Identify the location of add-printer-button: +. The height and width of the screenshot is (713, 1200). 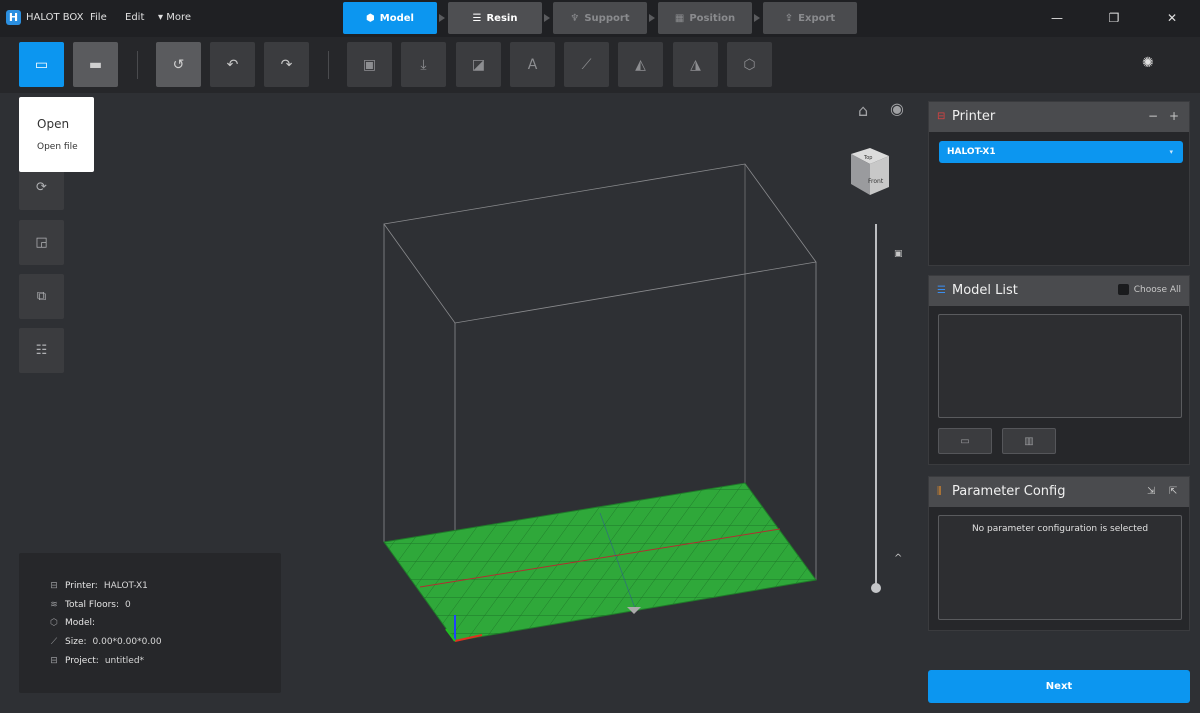
(1174, 116).